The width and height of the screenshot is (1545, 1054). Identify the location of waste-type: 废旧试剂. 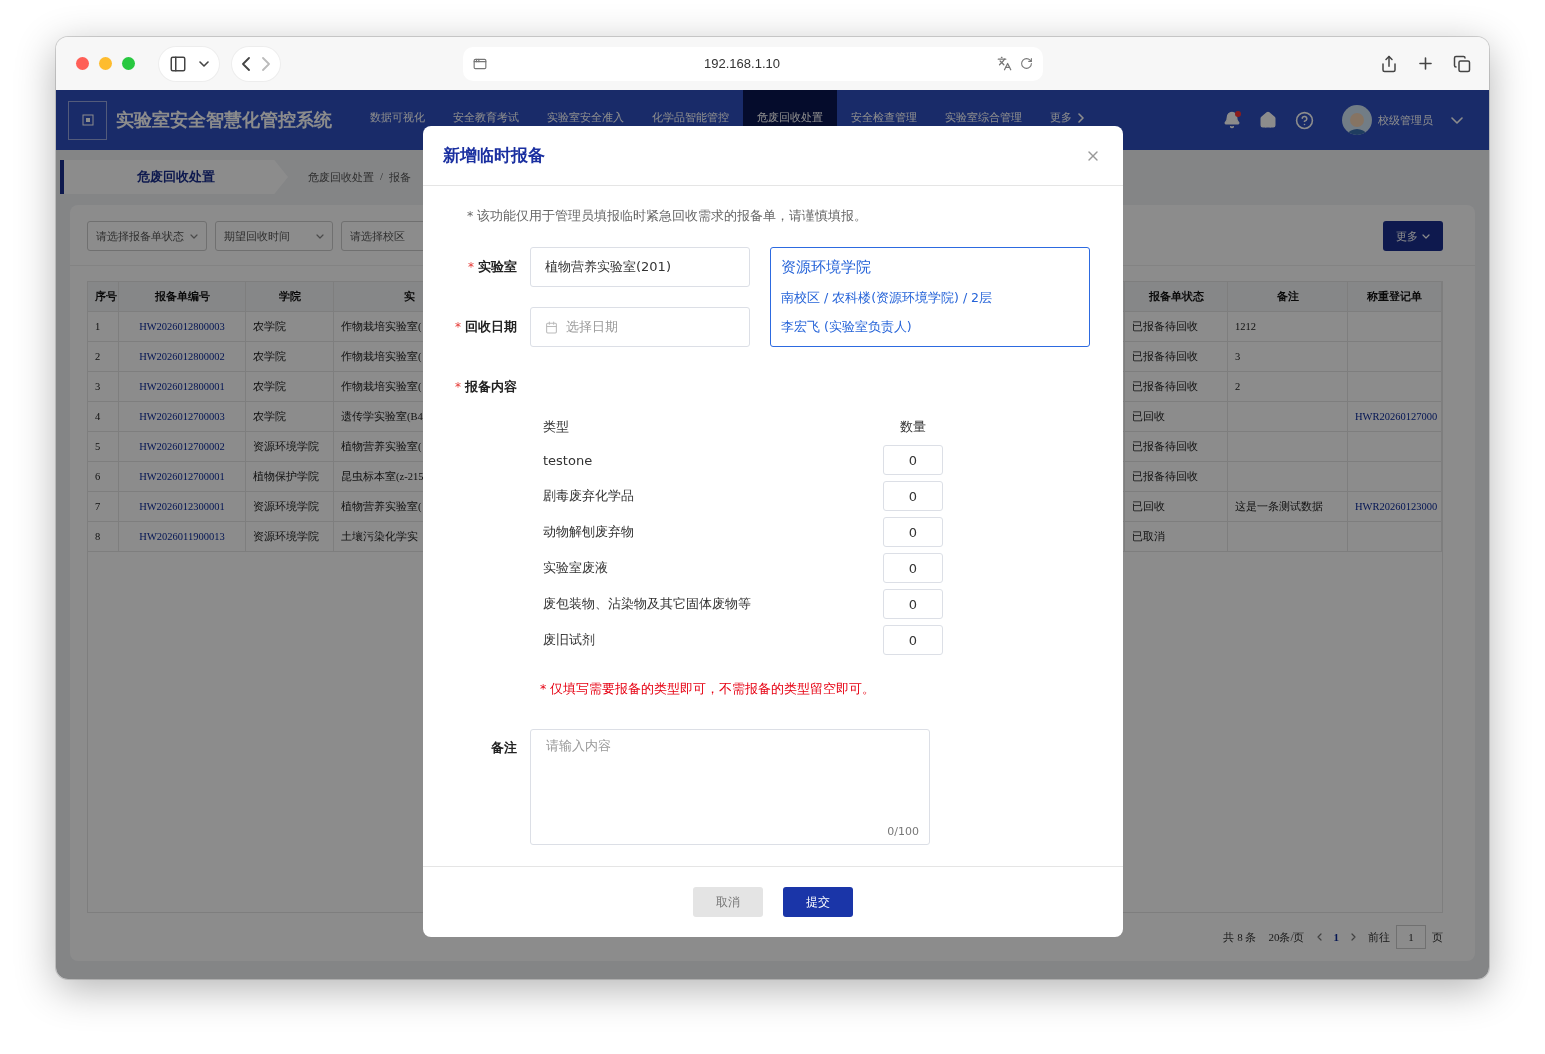
(569, 640).